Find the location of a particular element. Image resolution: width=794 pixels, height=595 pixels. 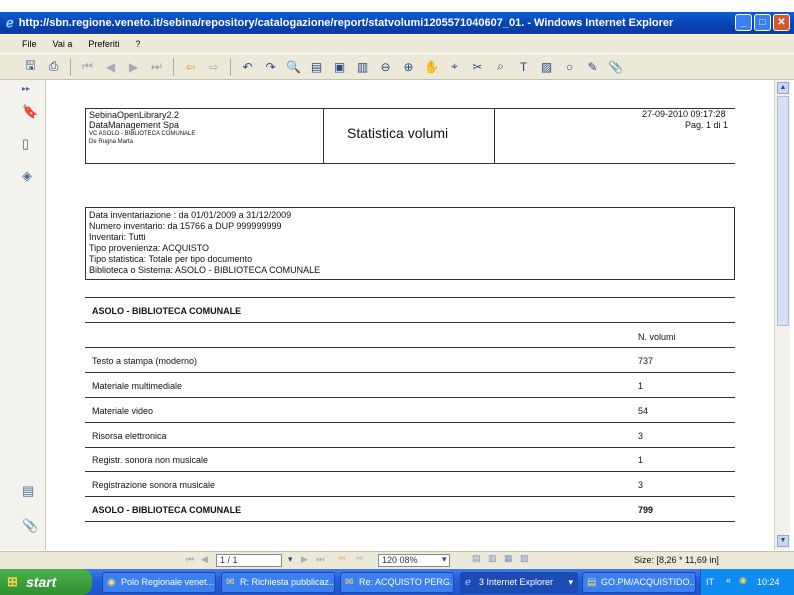

system-tray: IT « ◉ 10:24 is located at coordinates (747, 582).